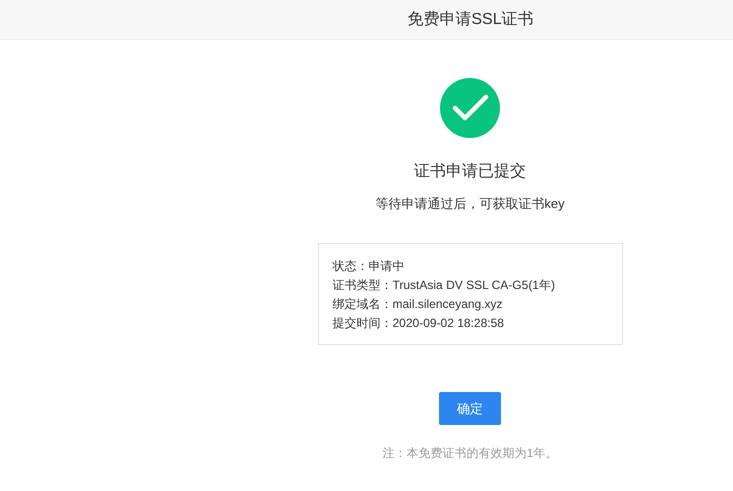 The height and width of the screenshot is (491, 733). I want to click on result-message: 等待申请通过后，可获取证书key, so click(470, 204).